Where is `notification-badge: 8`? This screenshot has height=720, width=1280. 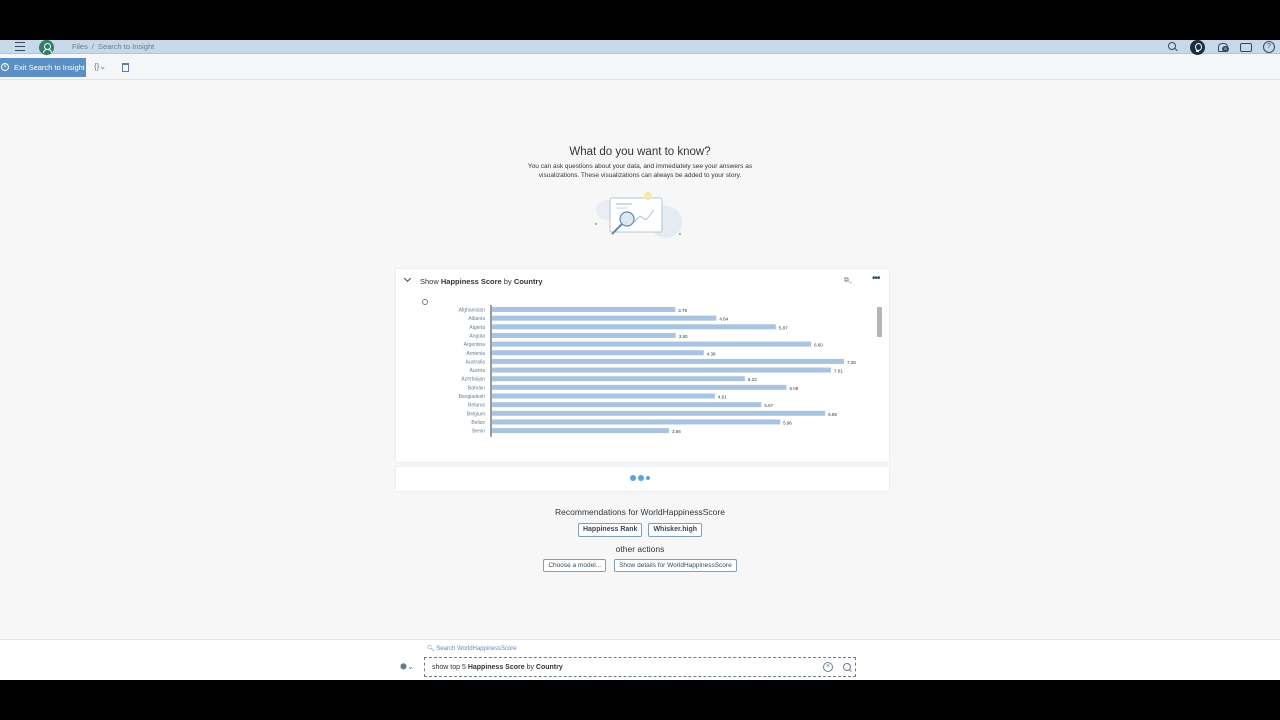 notification-badge: 8 is located at coordinates (1225, 49).